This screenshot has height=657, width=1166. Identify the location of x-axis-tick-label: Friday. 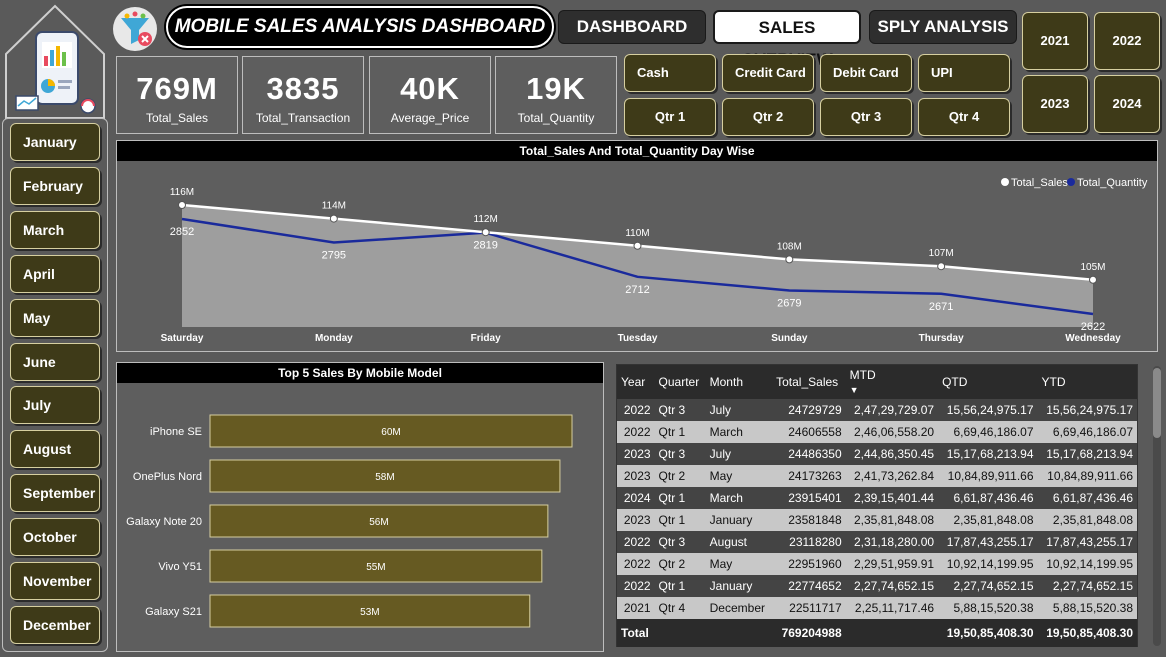
(486, 338).